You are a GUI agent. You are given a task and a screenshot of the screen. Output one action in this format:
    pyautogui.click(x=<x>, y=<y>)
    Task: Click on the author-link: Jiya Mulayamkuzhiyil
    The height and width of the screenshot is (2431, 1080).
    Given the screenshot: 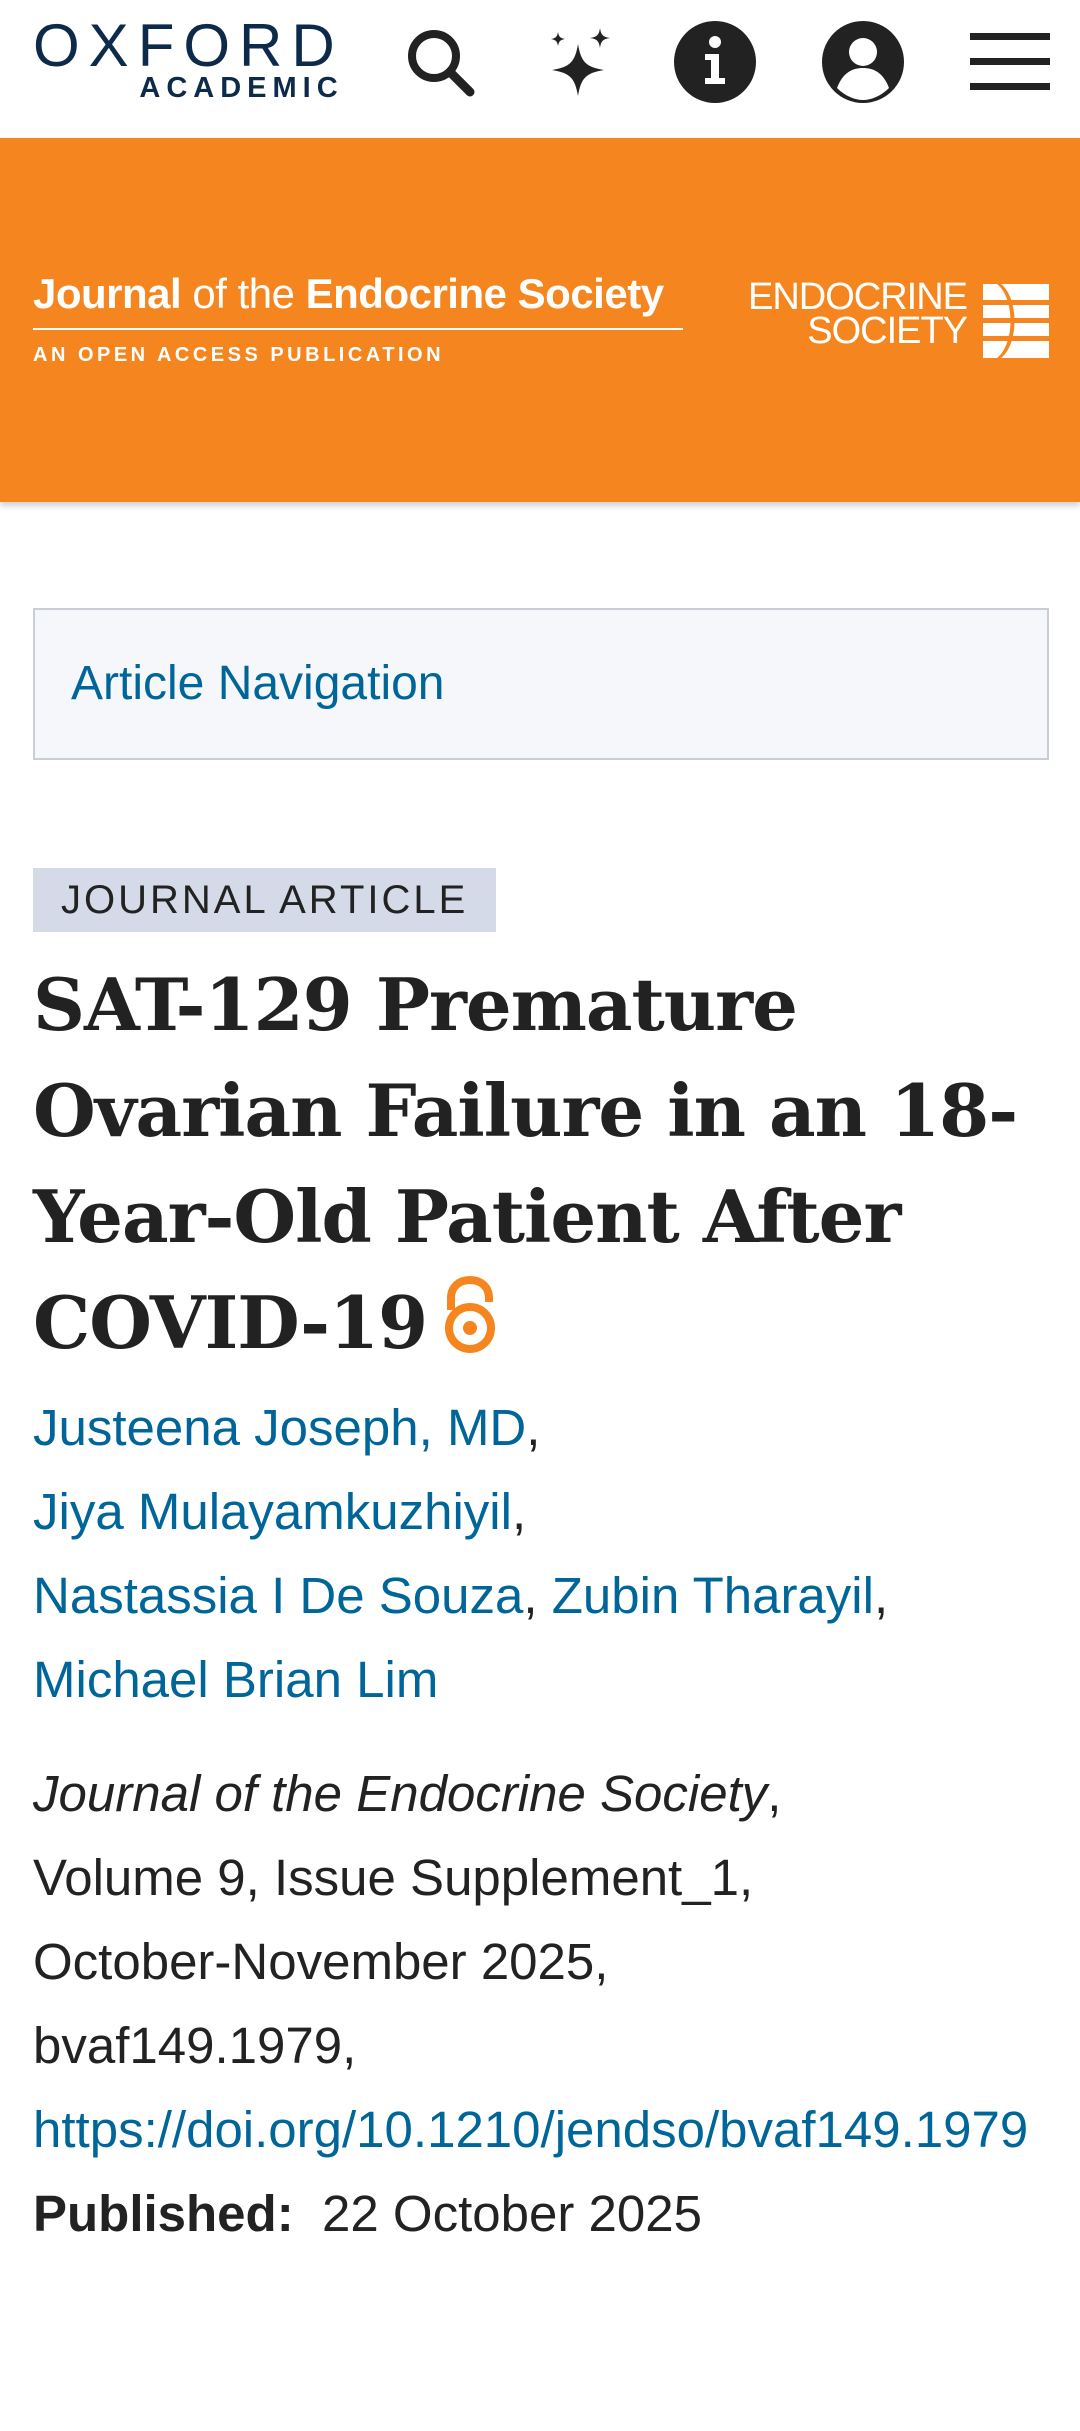 What is the action you would take?
    pyautogui.click(x=272, y=1511)
    